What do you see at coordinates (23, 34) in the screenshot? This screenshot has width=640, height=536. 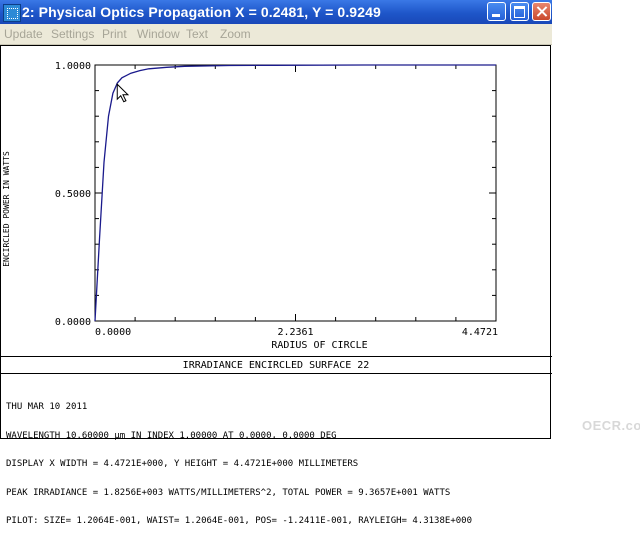 I see `menu-update: Update` at bounding box center [23, 34].